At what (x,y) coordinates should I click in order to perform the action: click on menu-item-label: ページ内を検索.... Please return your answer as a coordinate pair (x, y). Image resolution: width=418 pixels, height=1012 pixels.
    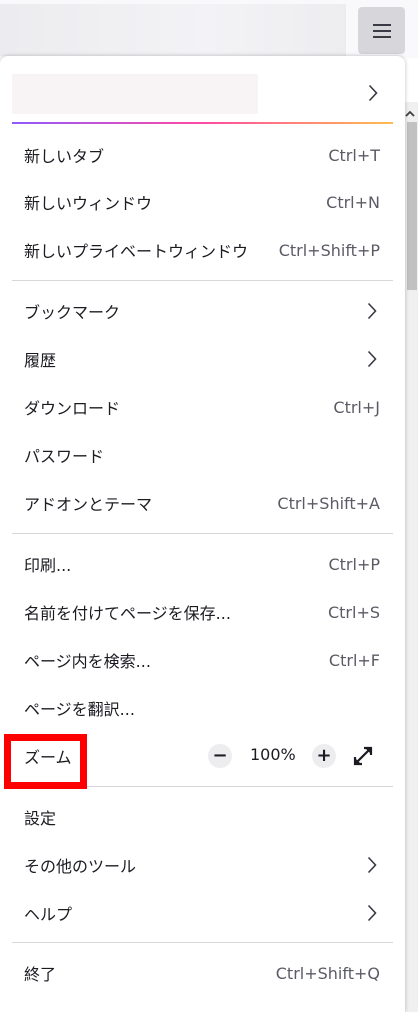
    Looking at the image, I should click on (87, 661).